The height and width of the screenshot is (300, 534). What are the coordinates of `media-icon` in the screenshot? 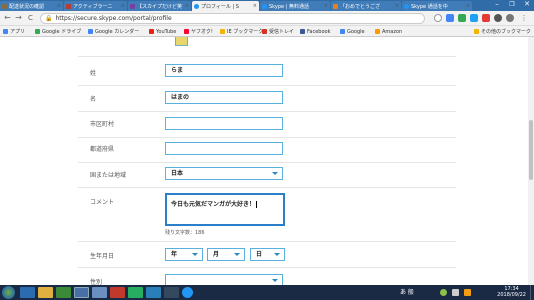 It's located at (63, 292).